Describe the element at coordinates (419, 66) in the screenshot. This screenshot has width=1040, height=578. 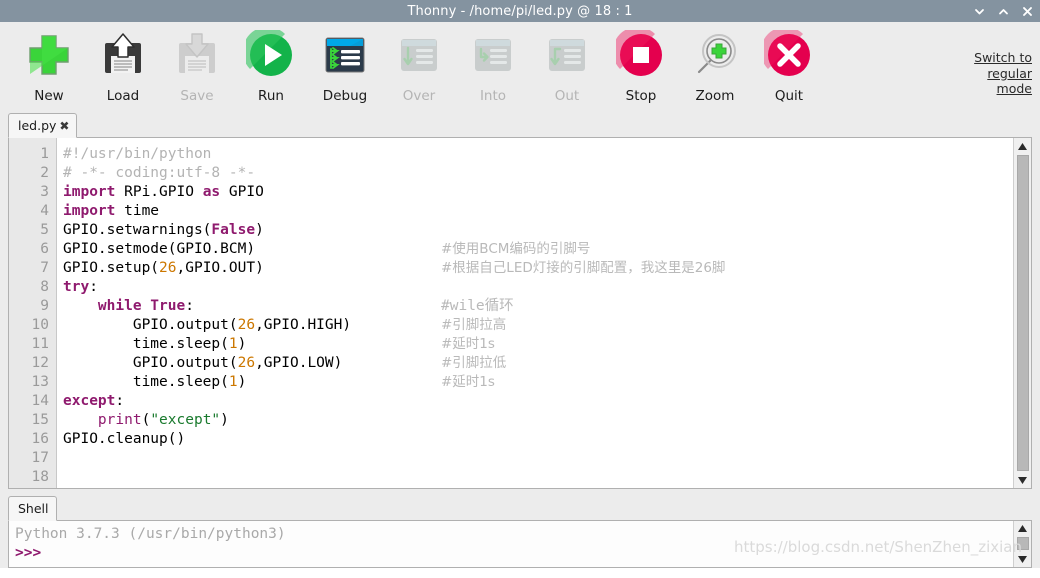
I see `step-over-button: Over` at that location.